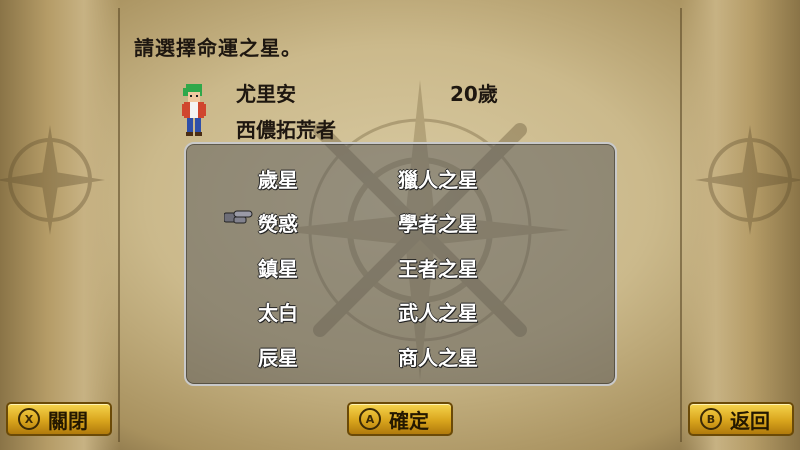  What do you see at coordinates (119, 225) in the screenshot?
I see `frame-divider-left` at bounding box center [119, 225].